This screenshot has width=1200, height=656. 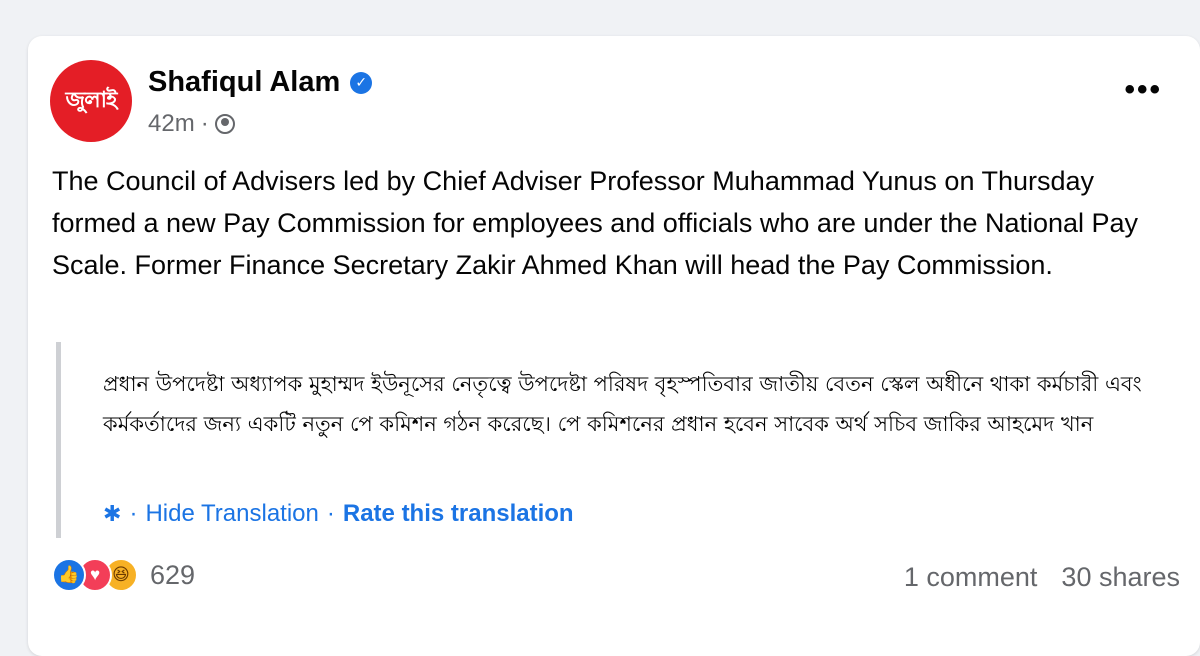 What do you see at coordinates (971, 577) in the screenshot?
I see `comments-count: 1 comment` at bounding box center [971, 577].